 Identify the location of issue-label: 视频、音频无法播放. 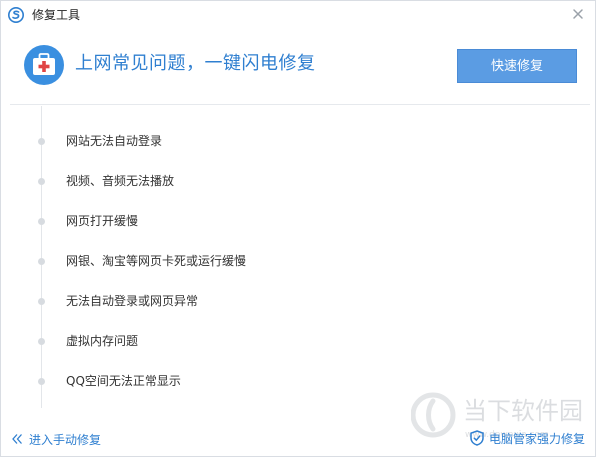
(120, 181).